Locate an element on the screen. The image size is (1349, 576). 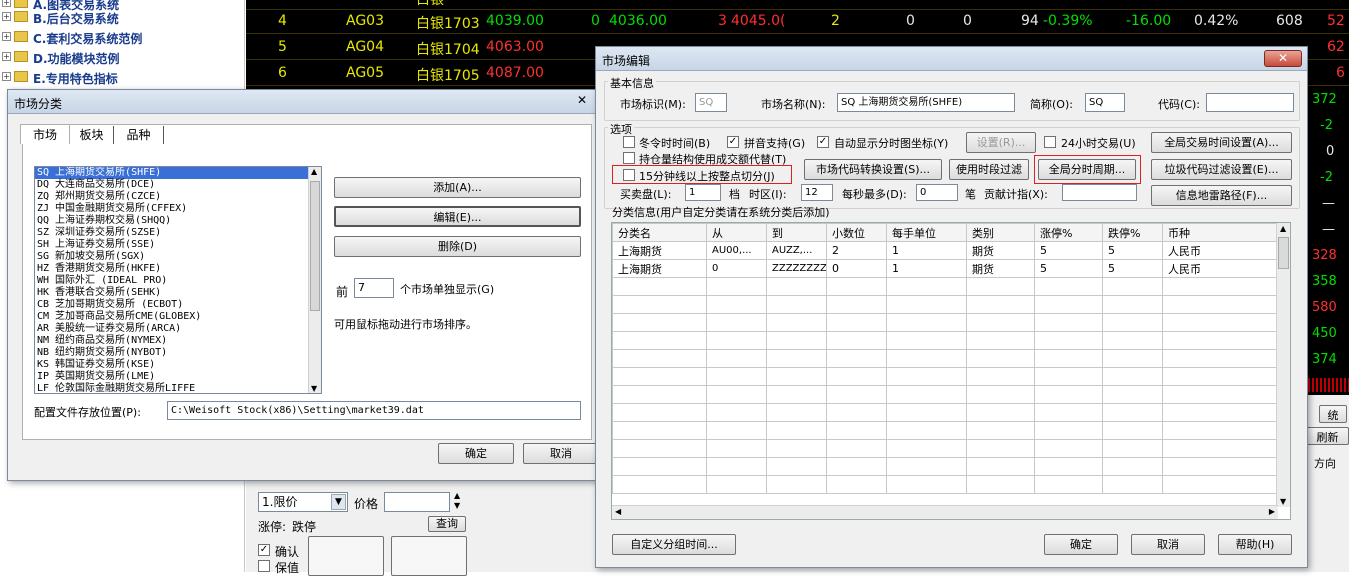
tree-item: + C.套利交易系统范例 is located at coordinates (122, 38).